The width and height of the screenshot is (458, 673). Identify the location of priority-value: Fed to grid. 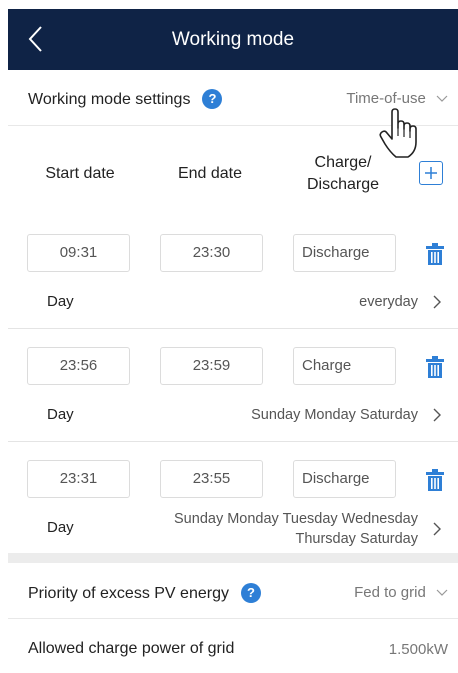
(390, 592).